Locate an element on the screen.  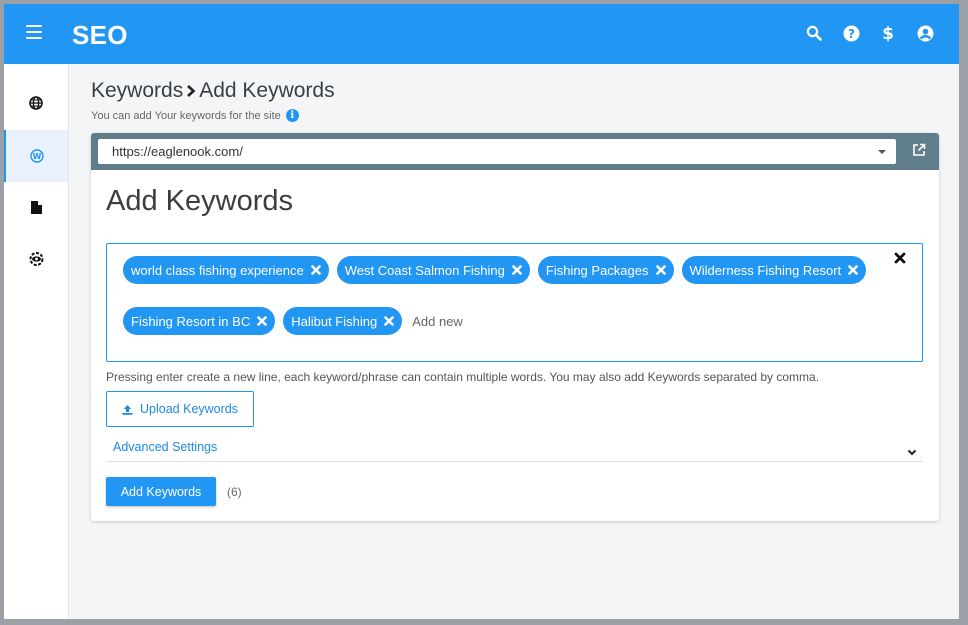
keyword-chip: world class fishing experience is located at coordinates (226, 270).